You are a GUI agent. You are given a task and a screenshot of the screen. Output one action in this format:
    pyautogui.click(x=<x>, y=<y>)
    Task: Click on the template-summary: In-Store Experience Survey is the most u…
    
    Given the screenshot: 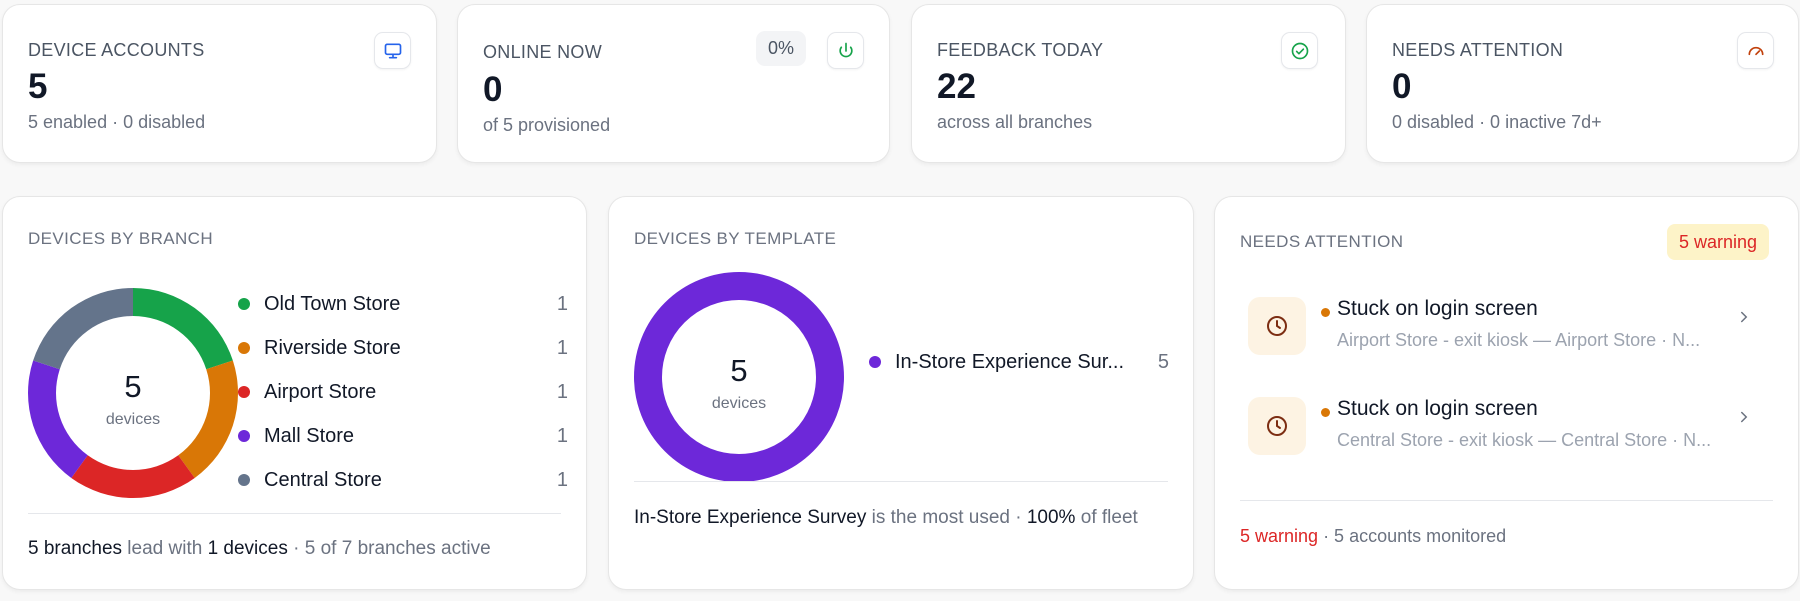 What is the action you would take?
    pyautogui.click(x=894, y=517)
    